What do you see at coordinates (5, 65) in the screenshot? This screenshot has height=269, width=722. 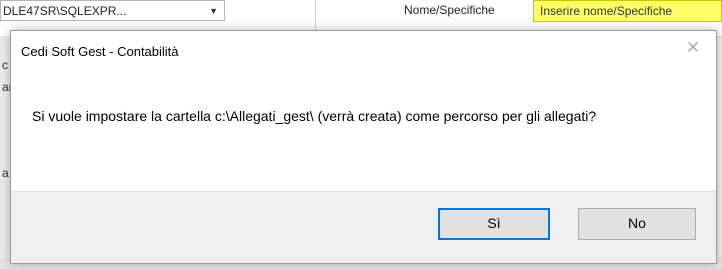 I see `background-label-stub: c` at bounding box center [5, 65].